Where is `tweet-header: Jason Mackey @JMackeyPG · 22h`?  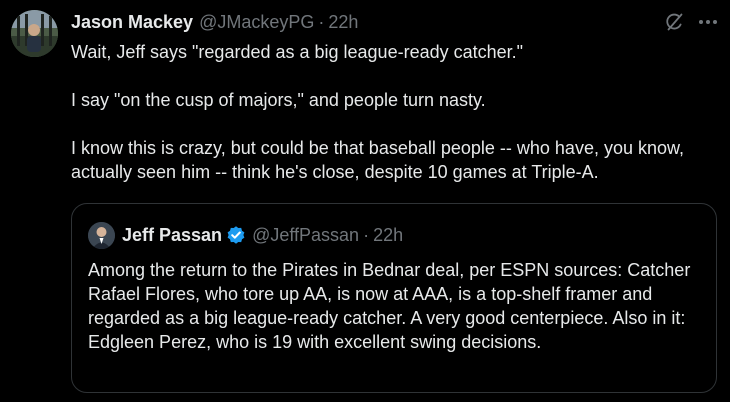
tweet-header: Jason Mackey @JMackeyPG · 22h is located at coordinates (214, 22).